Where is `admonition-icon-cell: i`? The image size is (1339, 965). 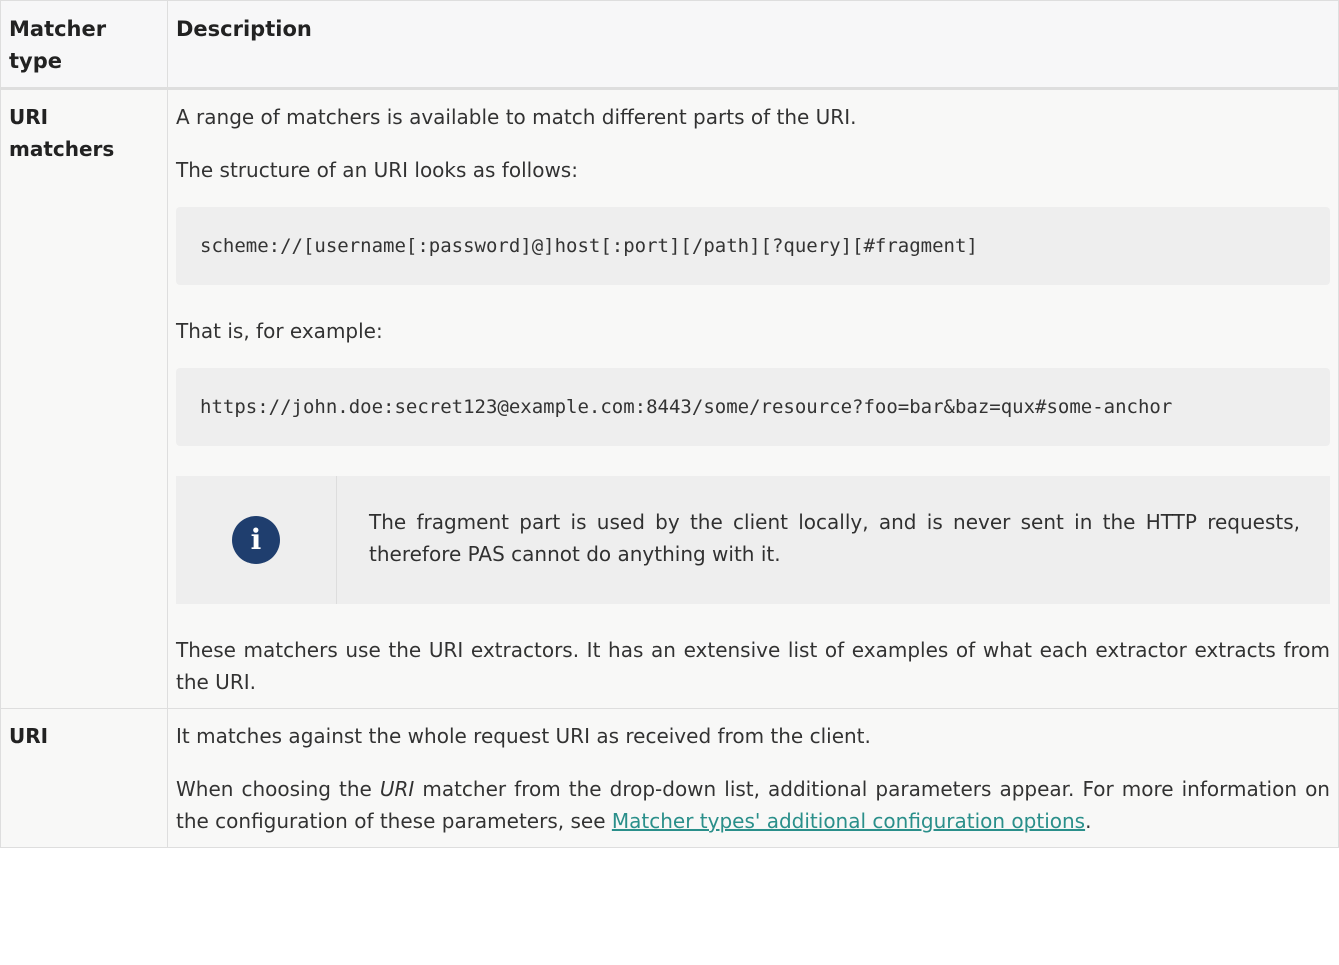
admonition-icon-cell: i is located at coordinates (256, 540).